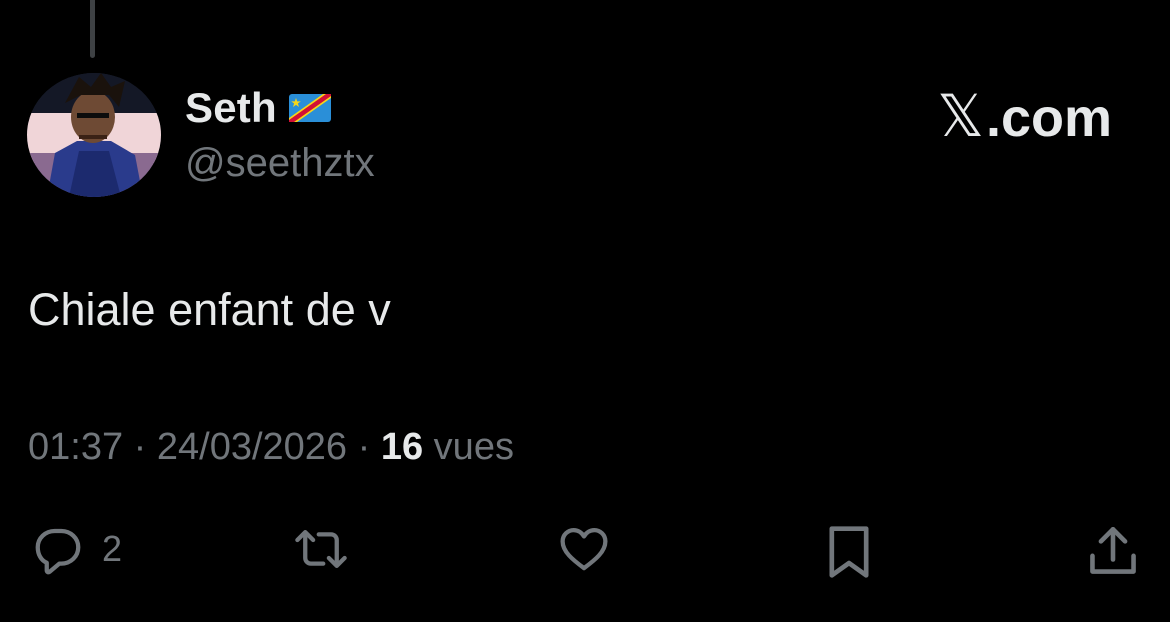 This screenshot has height=622, width=1170. Describe the element at coordinates (231, 108) in the screenshot. I see `author-display-name: Seth` at that location.